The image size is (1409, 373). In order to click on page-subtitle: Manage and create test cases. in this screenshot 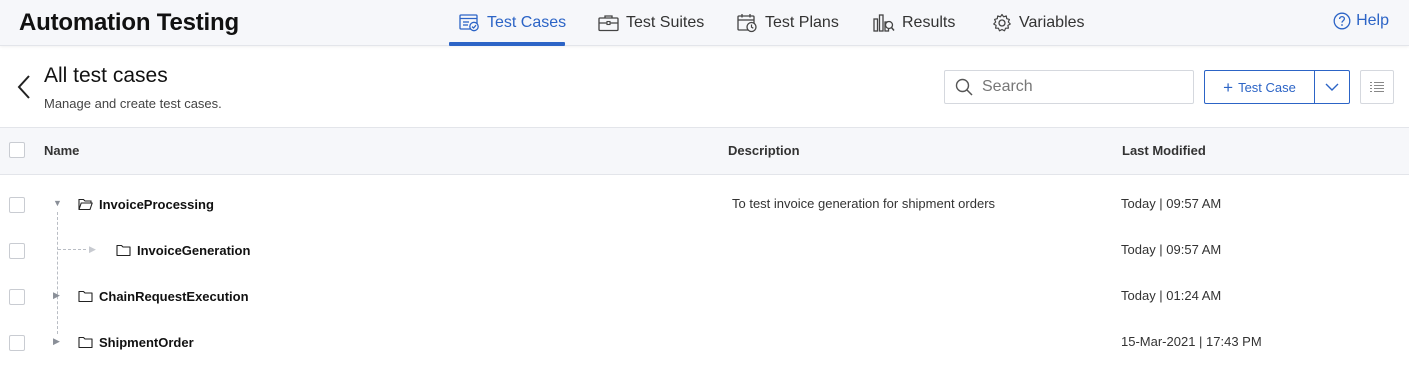, I will do `click(133, 103)`.